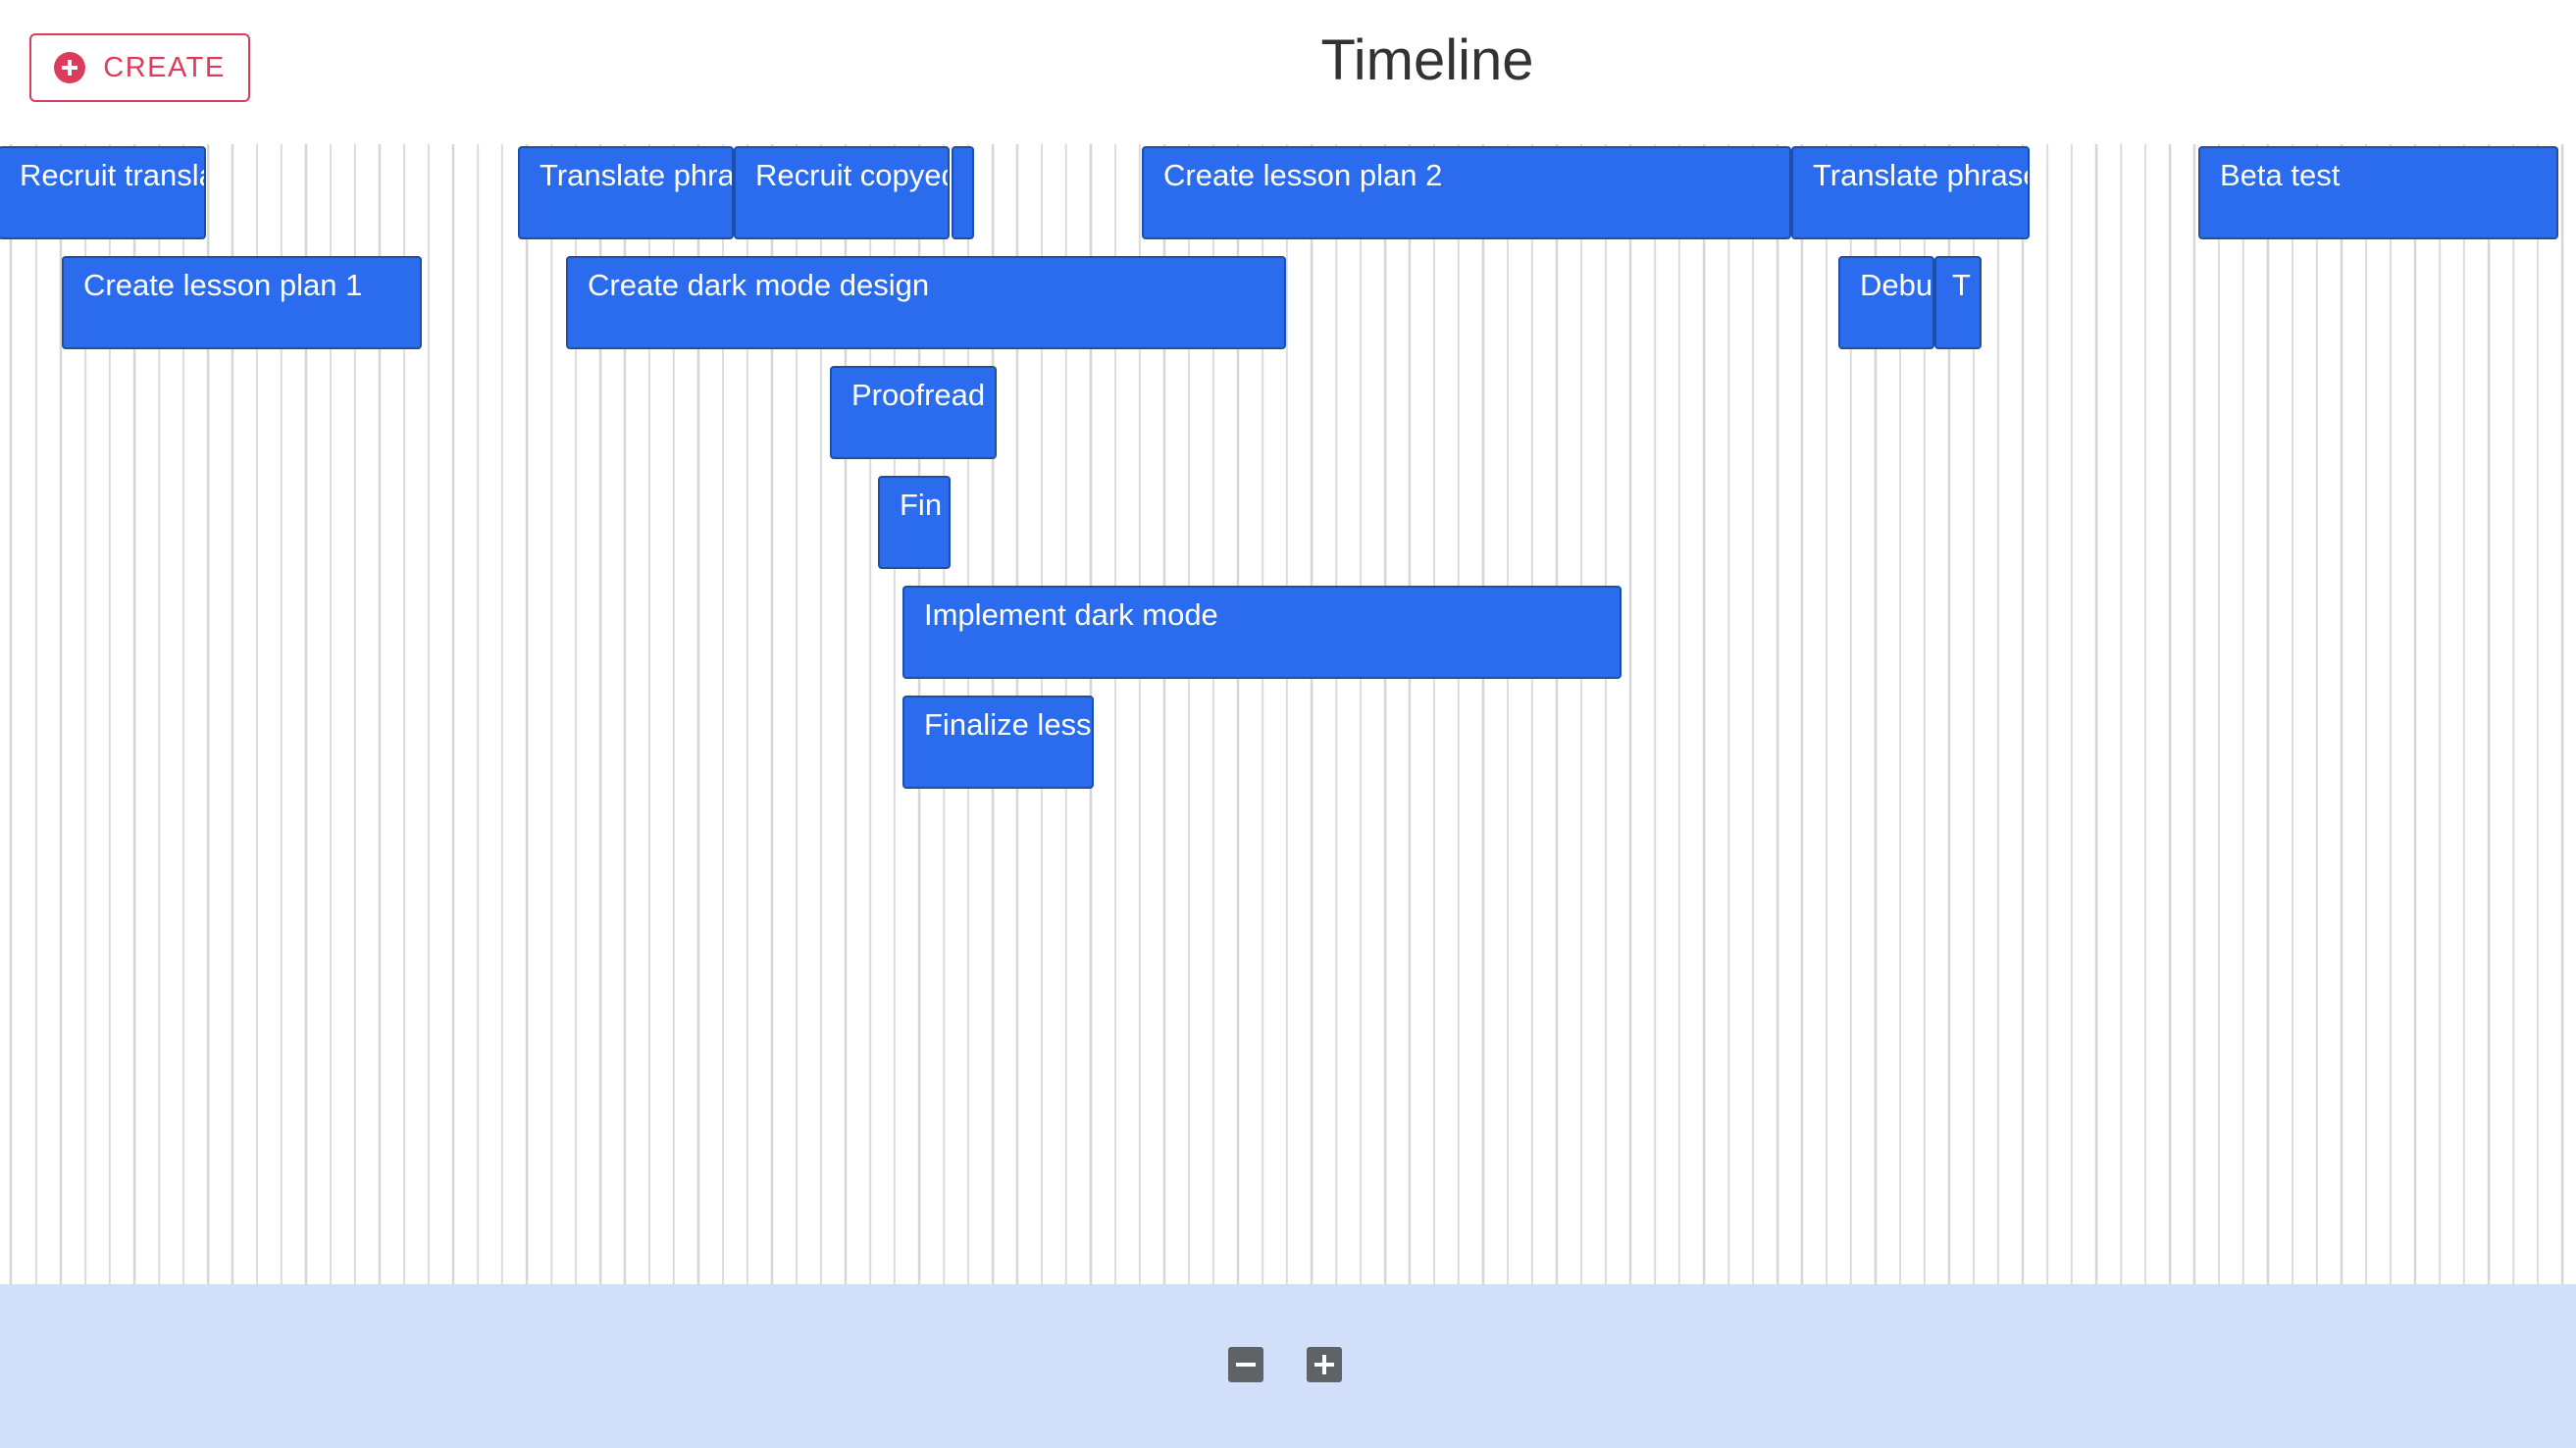 This screenshot has height=1448, width=2576. What do you see at coordinates (103, 193) in the screenshot?
I see `task-bar: Recruit translators` at bounding box center [103, 193].